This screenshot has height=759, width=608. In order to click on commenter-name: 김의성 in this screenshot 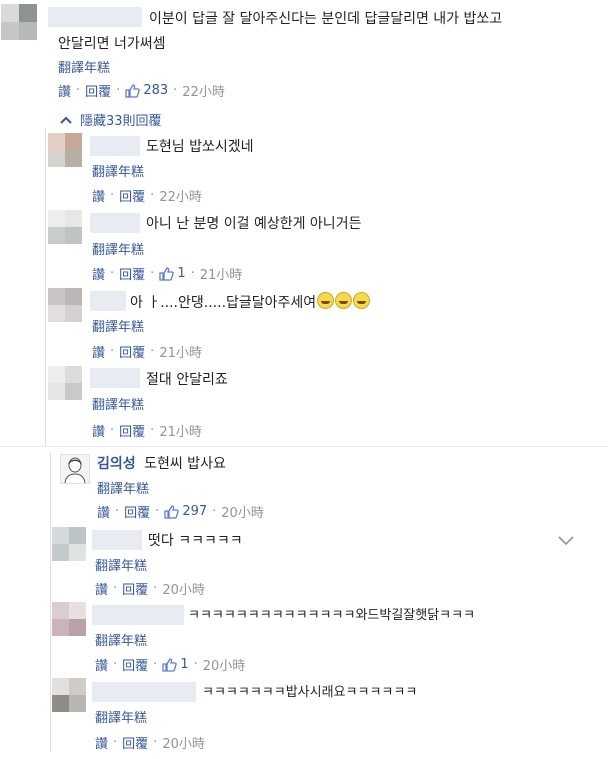, I will do `click(116, 464)`.